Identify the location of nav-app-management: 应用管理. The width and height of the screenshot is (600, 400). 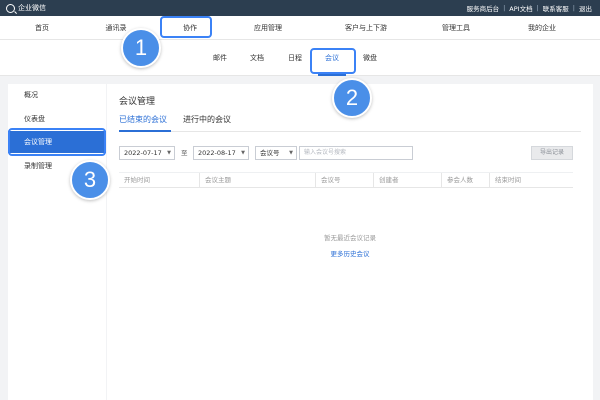
(268, 28).